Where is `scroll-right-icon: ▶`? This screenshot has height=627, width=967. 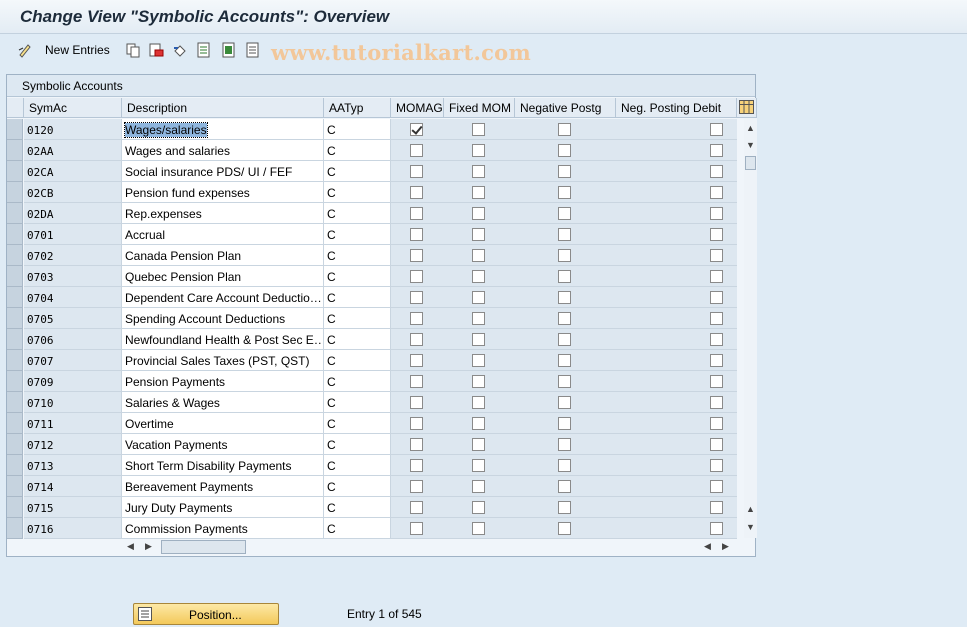 scroll-right-icon: ▶ is located at coordinates (148, 546).